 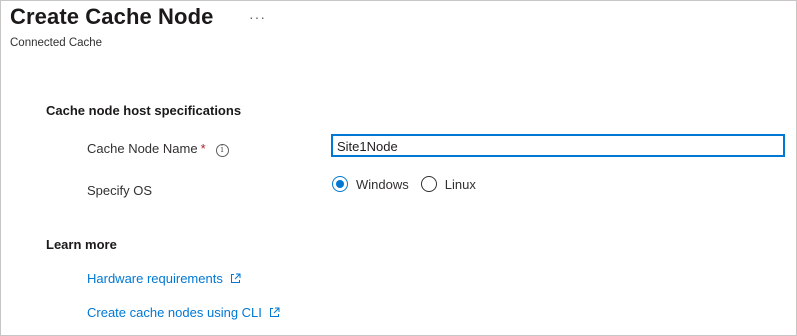 What do you see at coordinates (56, 43) in the screenshot?
I see `page-subtitle: Connected Cache` at bounding box center [56, 43].